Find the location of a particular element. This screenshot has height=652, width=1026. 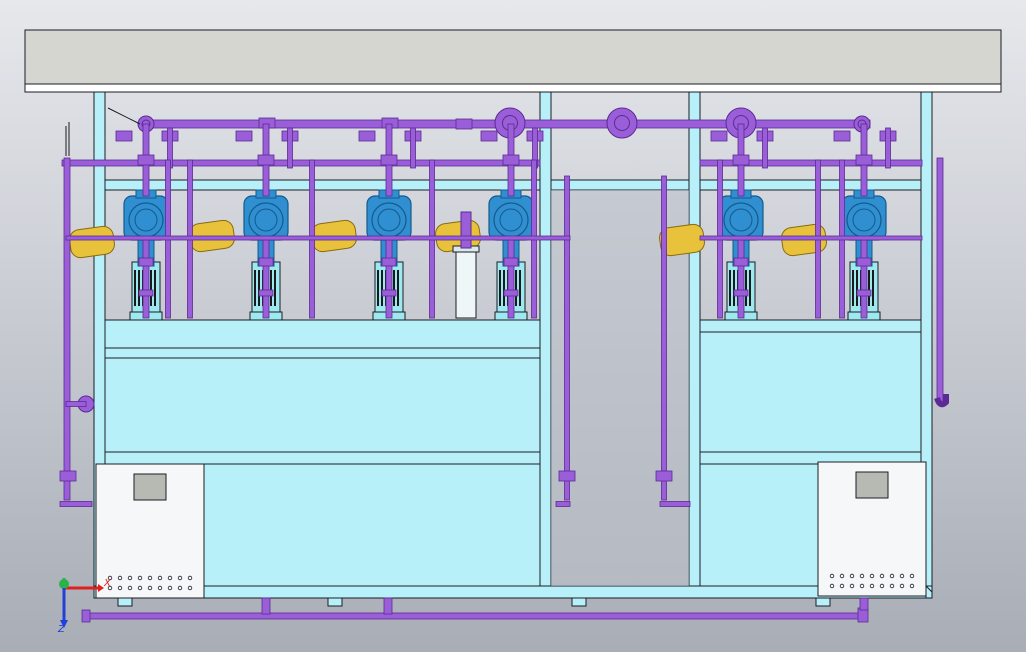

roof-canopy-edge is located at coordinates (513, 88).